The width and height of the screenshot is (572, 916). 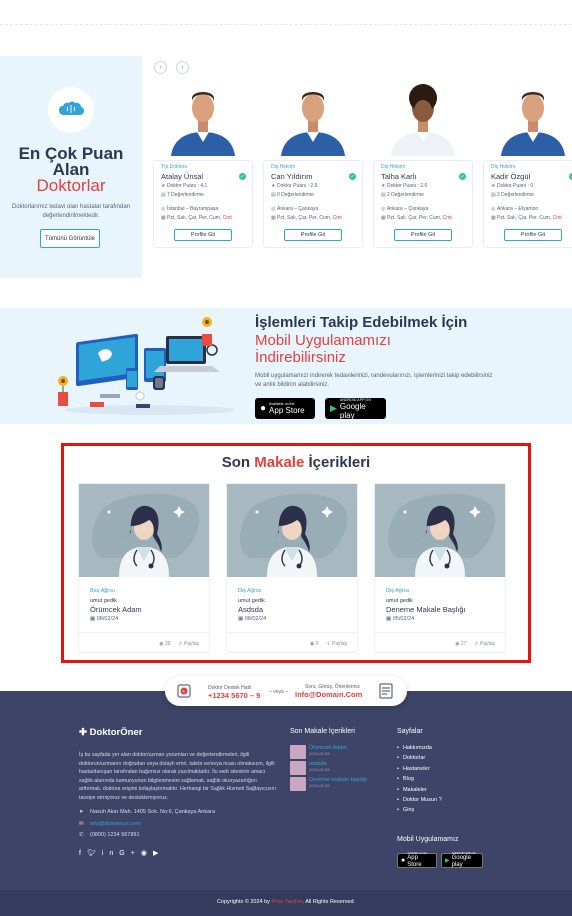 I want to click on footer-page-link: Giriş, so click(x=419, y=812).